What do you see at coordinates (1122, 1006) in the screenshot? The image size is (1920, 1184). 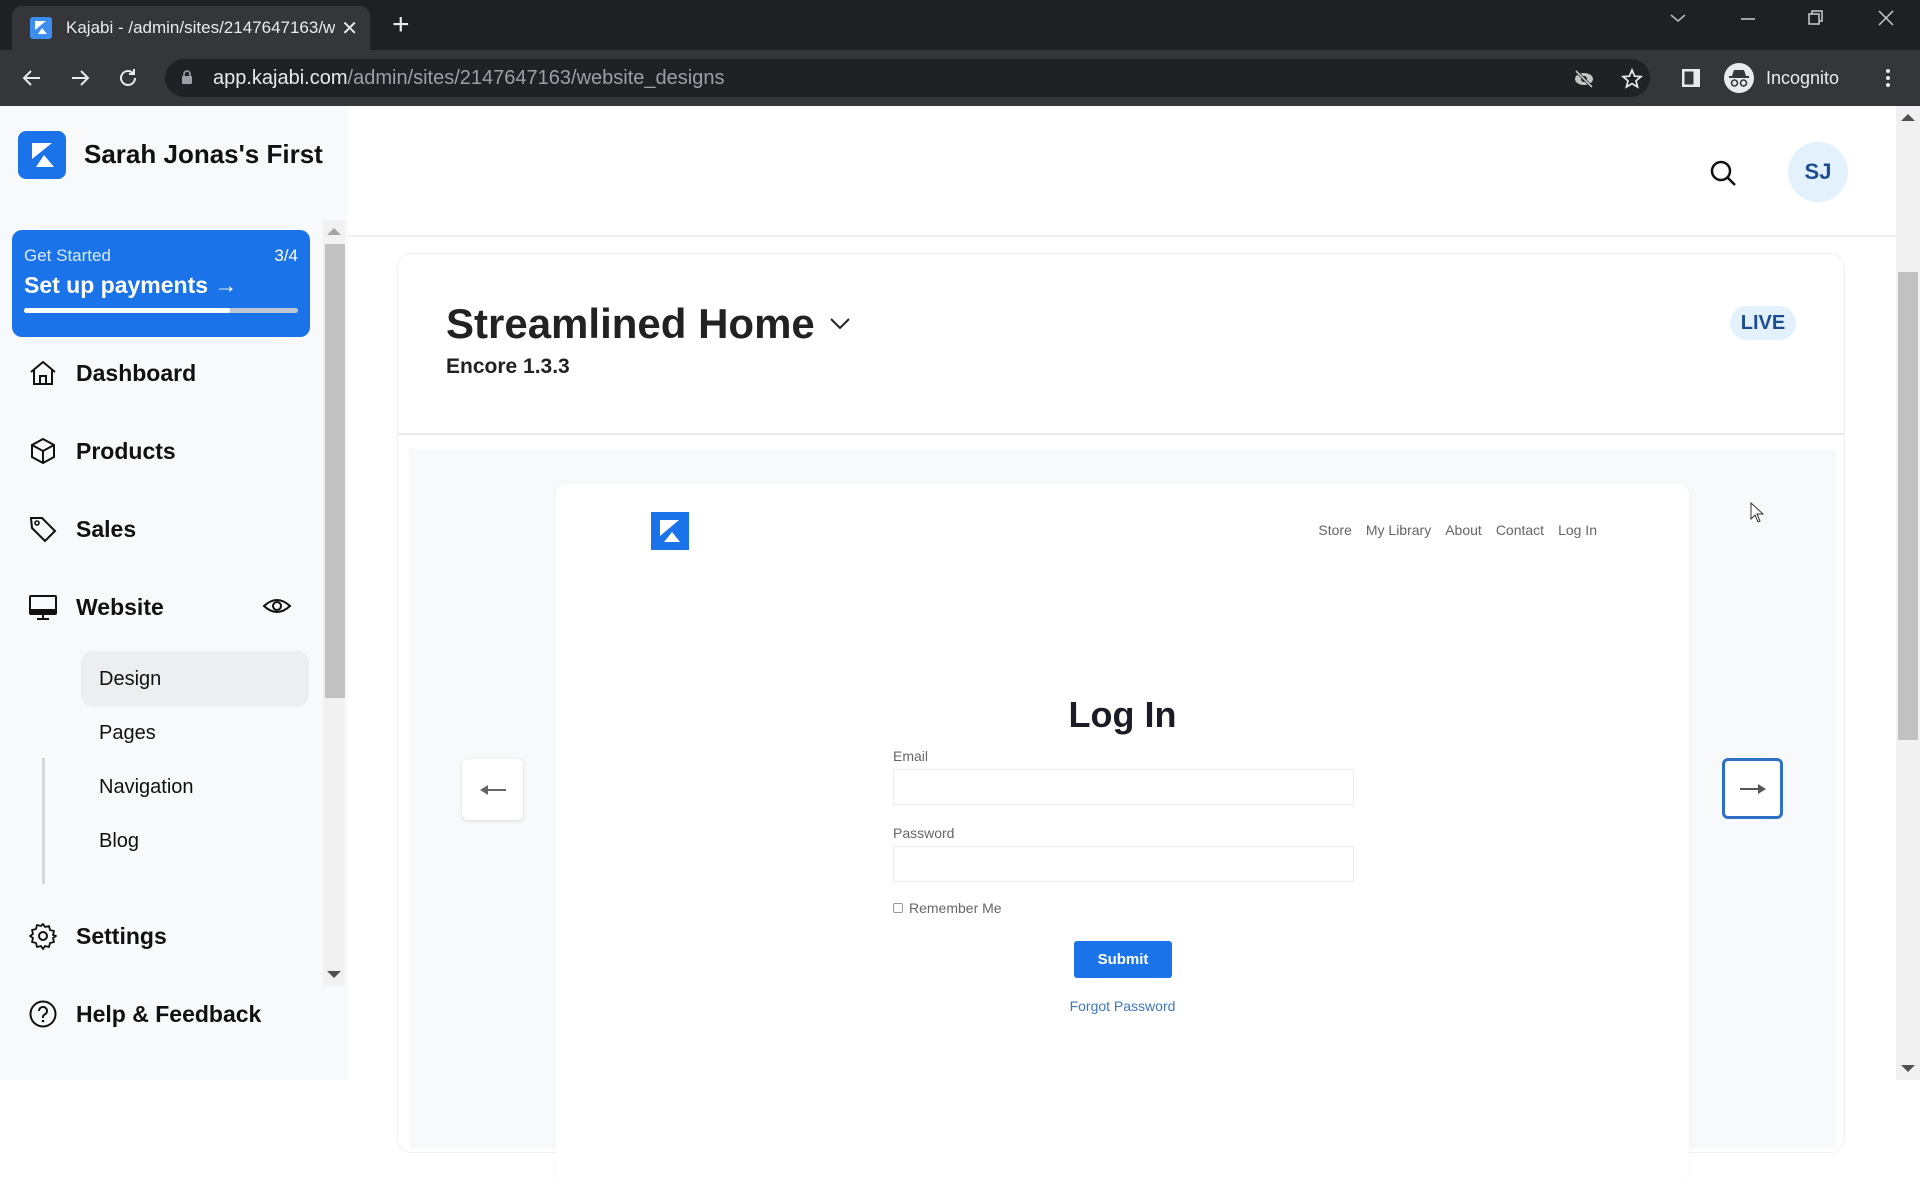 I see `forgot-password-link: Forgot Password` at bounding box center [1122, 1006].